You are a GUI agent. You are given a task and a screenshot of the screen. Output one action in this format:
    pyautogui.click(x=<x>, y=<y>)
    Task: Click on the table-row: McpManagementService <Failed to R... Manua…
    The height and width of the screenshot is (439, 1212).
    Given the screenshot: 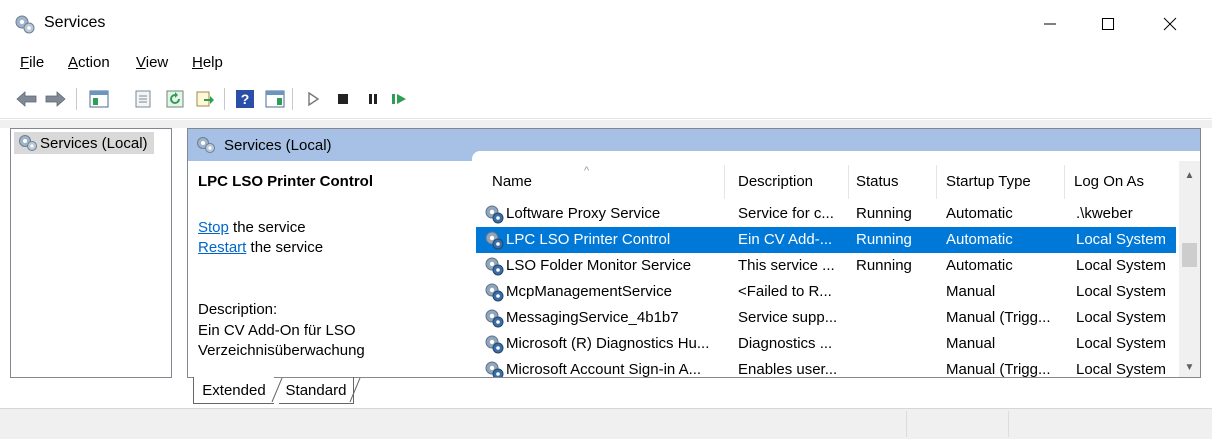 What is the action you would take?
    pyautogui.click(x=826, y=292)
    